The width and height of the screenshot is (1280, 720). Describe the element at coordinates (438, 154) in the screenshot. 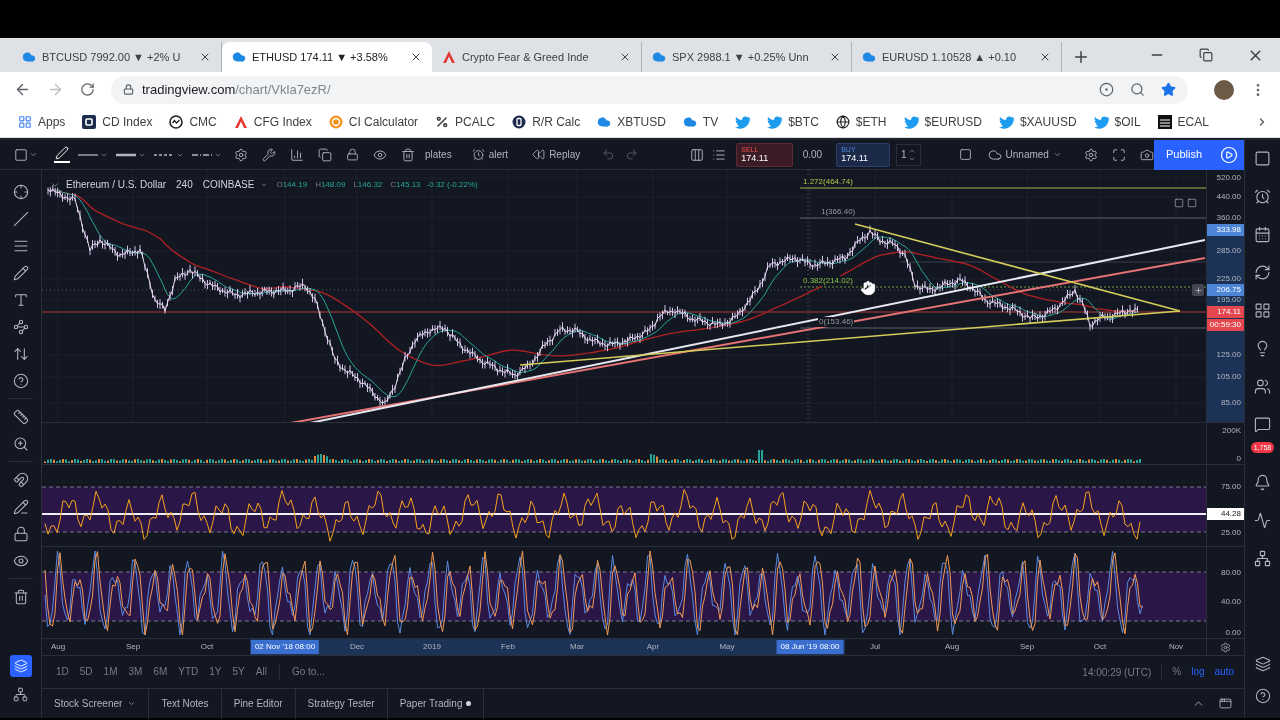

I see `templates-button: plates` at that location.